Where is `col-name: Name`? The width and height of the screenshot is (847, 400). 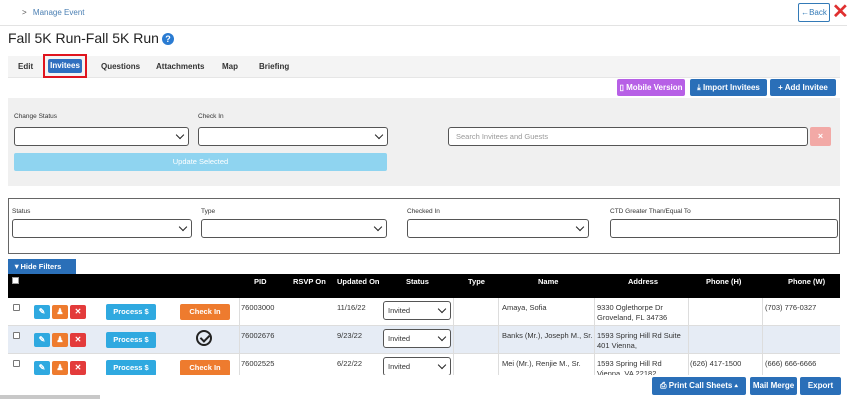
col-name: Name is located at coordinates (548, 281).